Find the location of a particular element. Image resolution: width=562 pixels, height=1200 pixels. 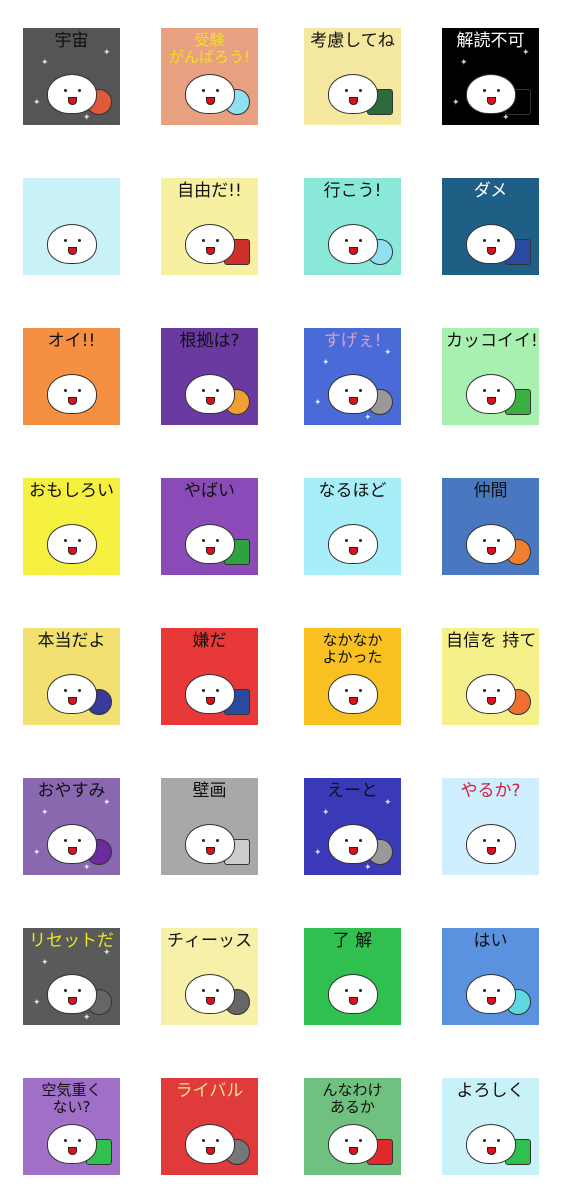

sticker-caption: 行こう! is located at coordinates (352, 191).